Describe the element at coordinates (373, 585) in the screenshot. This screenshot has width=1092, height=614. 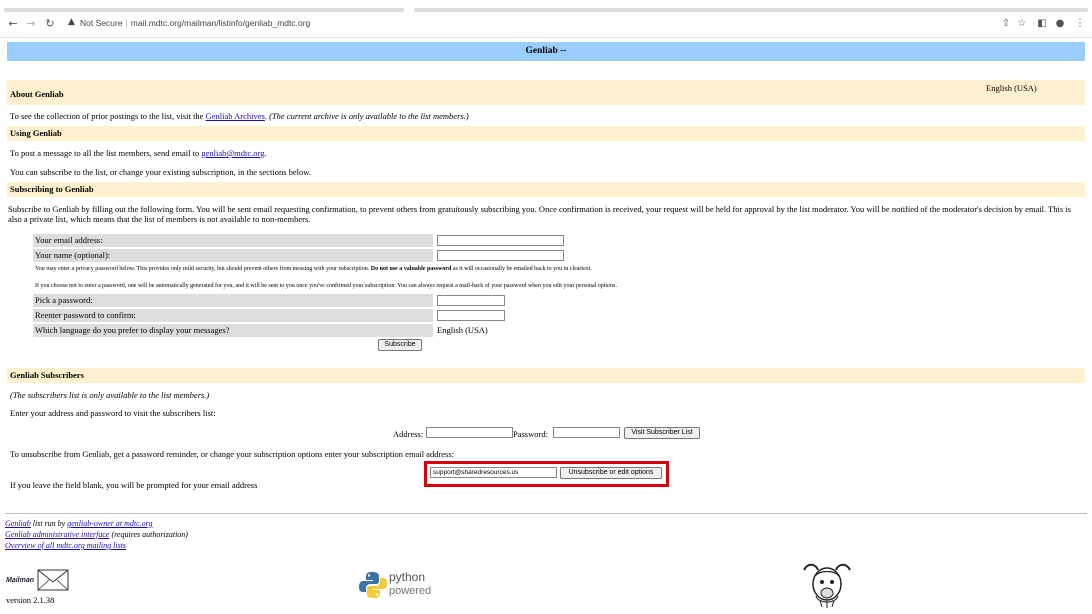
I see `python-icon` at that location.